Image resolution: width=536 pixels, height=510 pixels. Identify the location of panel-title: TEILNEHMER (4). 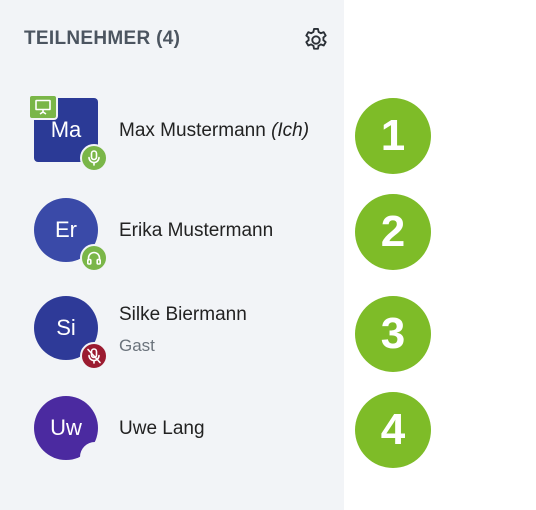
(102, 38).